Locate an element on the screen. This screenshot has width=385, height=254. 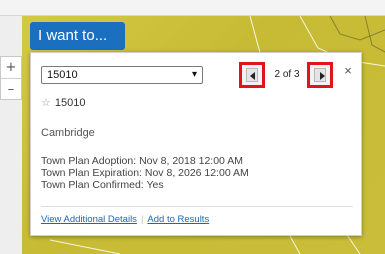
previous-arrow-icon is located at coordinates (252, 75).